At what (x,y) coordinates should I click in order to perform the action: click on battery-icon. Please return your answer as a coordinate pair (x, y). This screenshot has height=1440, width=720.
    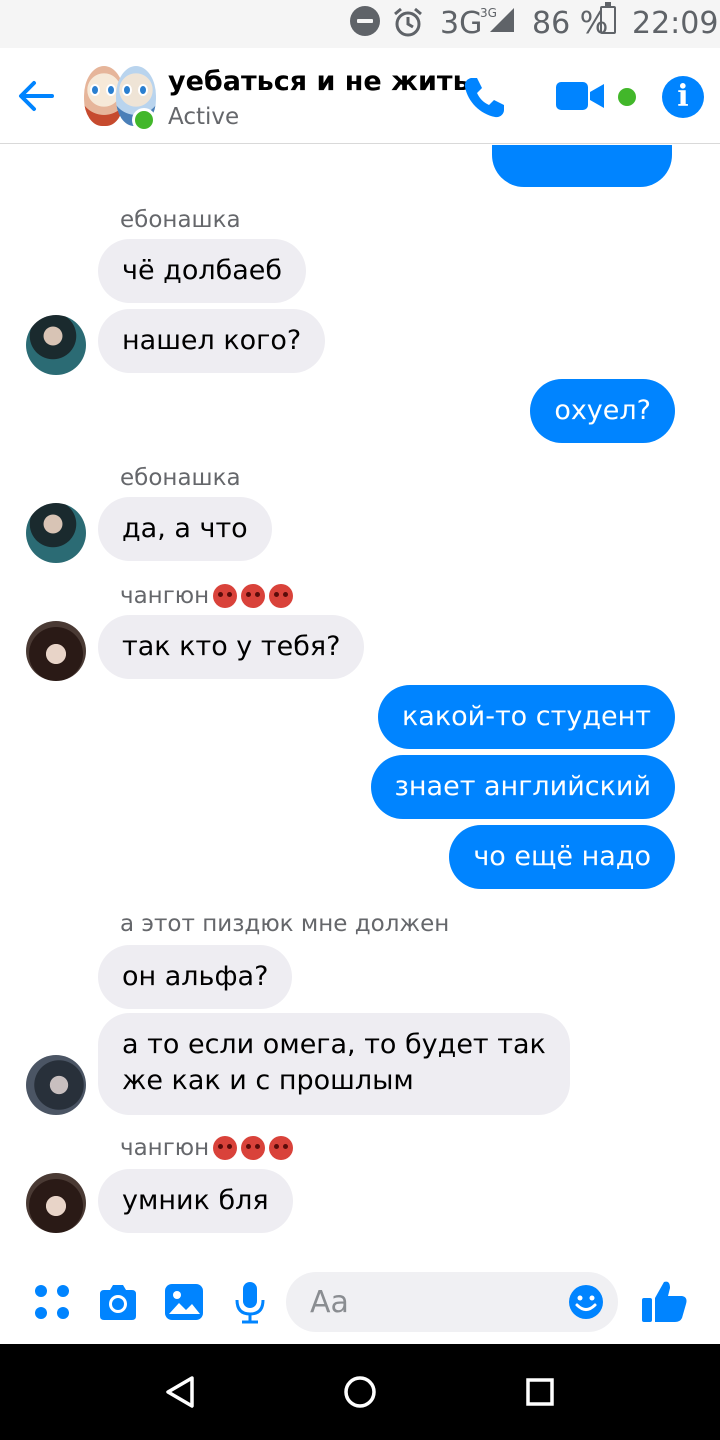
    Looking at the image, I should click on (608, 18).